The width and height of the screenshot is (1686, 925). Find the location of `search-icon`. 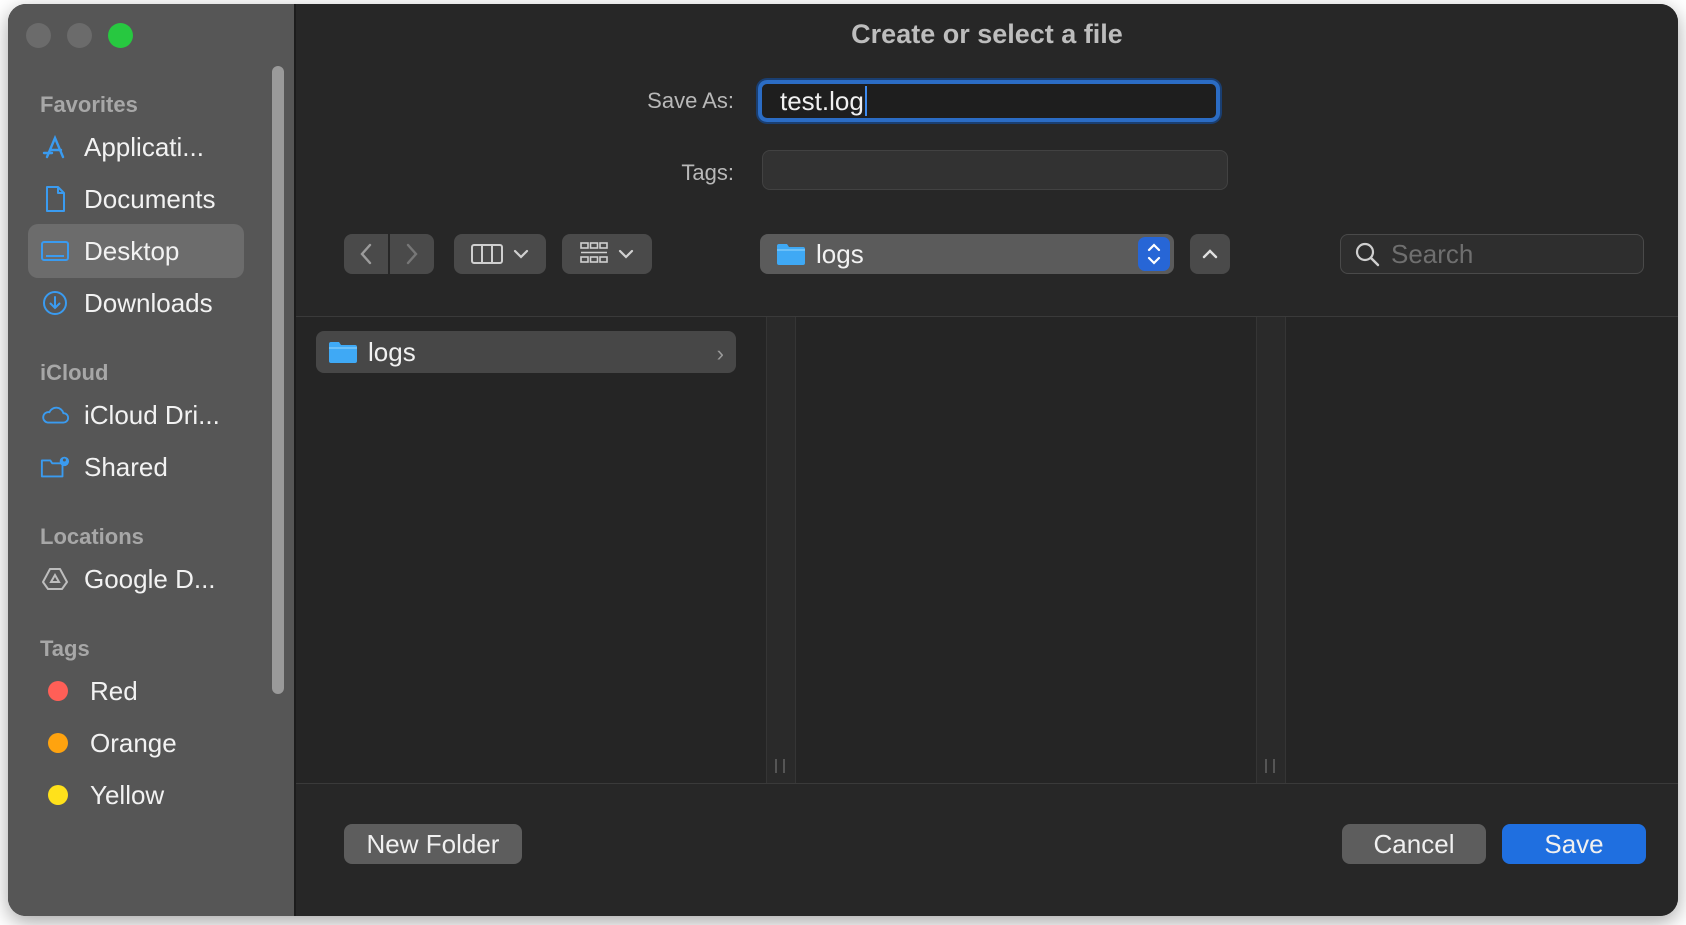

search-icon is located at coordinates (1367, 254).